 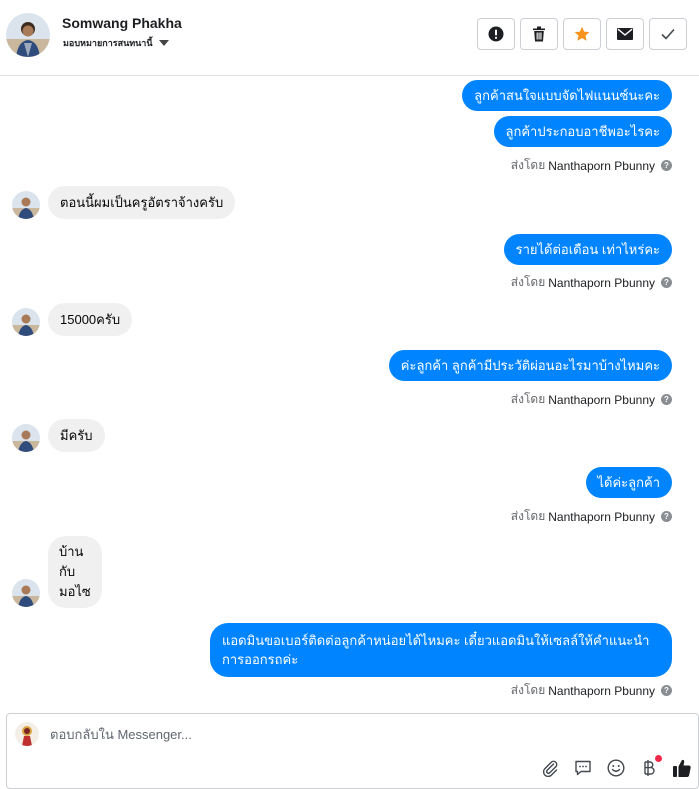 I want to click on envelope-icon, so click(x=625, y=34).